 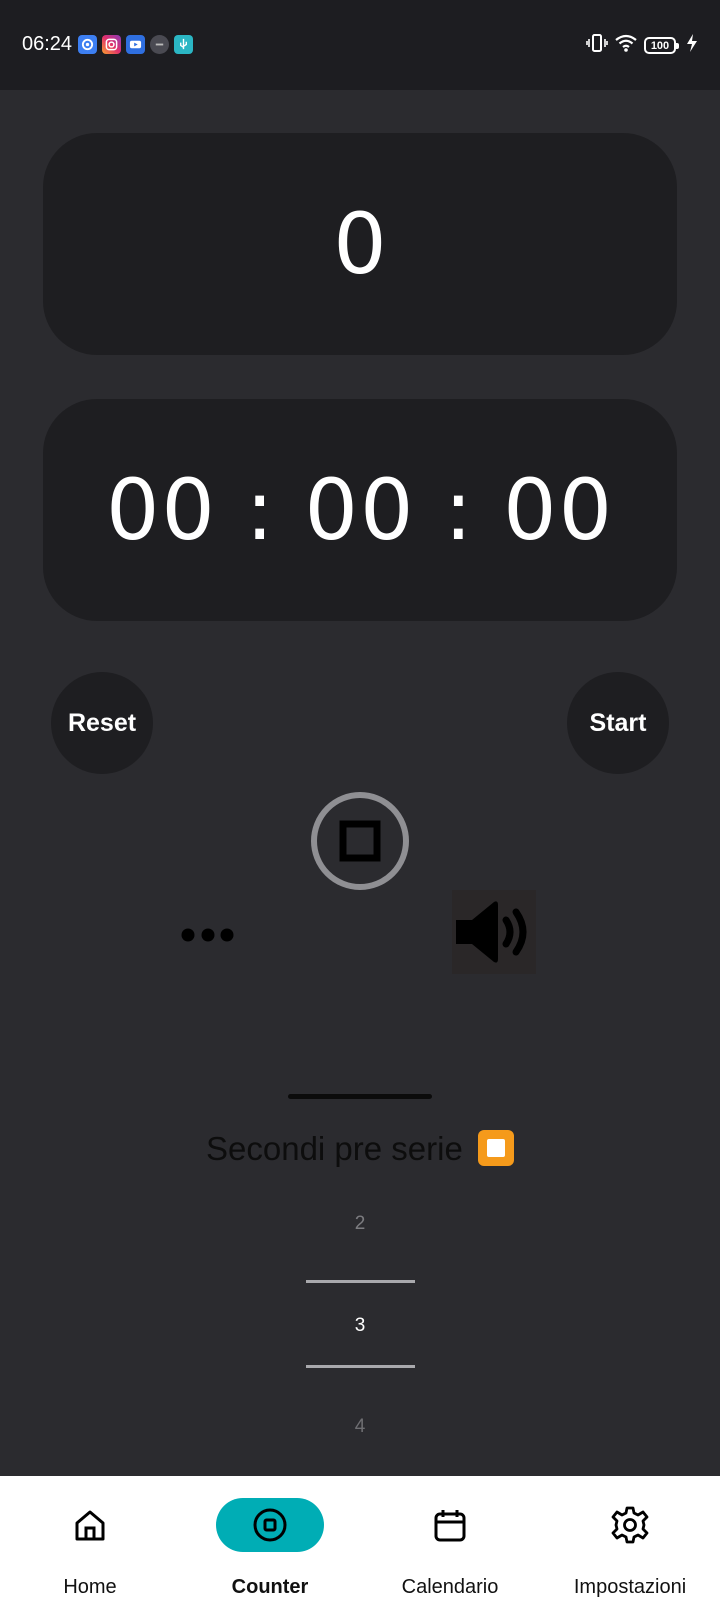 I want to click on usb-icon, so click(x=183, y=44).